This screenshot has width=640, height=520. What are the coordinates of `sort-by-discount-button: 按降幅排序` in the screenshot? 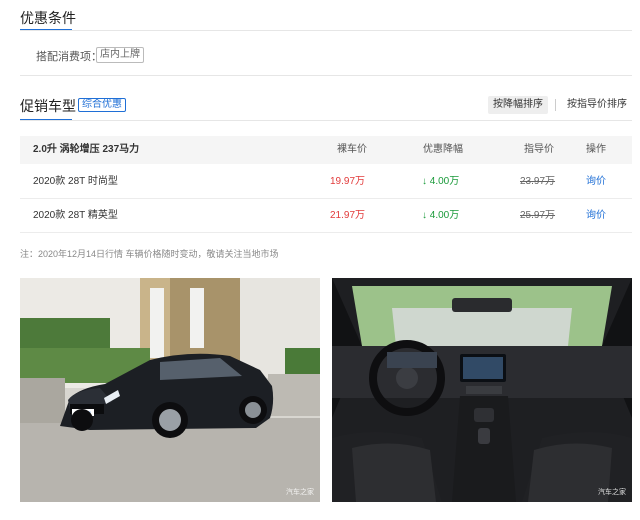 It's located at (518, 105).